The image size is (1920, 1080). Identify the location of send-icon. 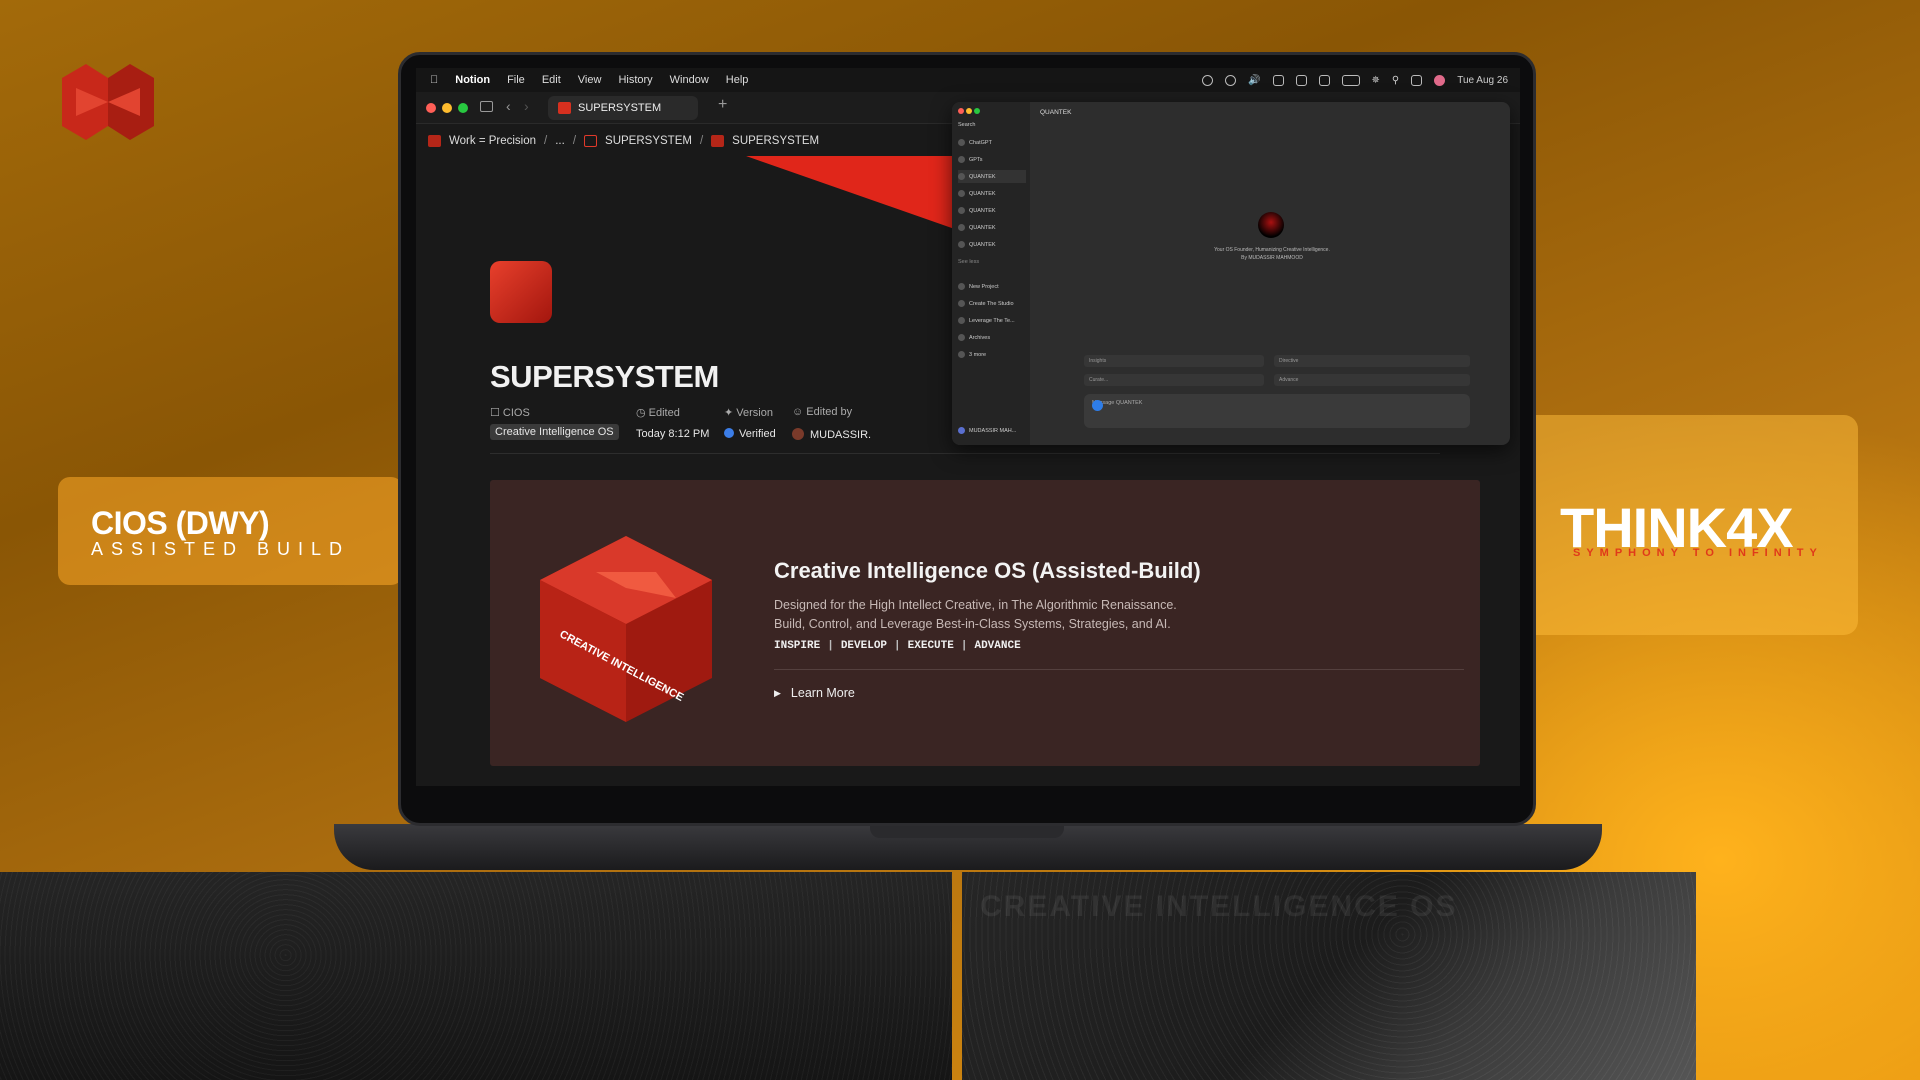
(1097, 405).